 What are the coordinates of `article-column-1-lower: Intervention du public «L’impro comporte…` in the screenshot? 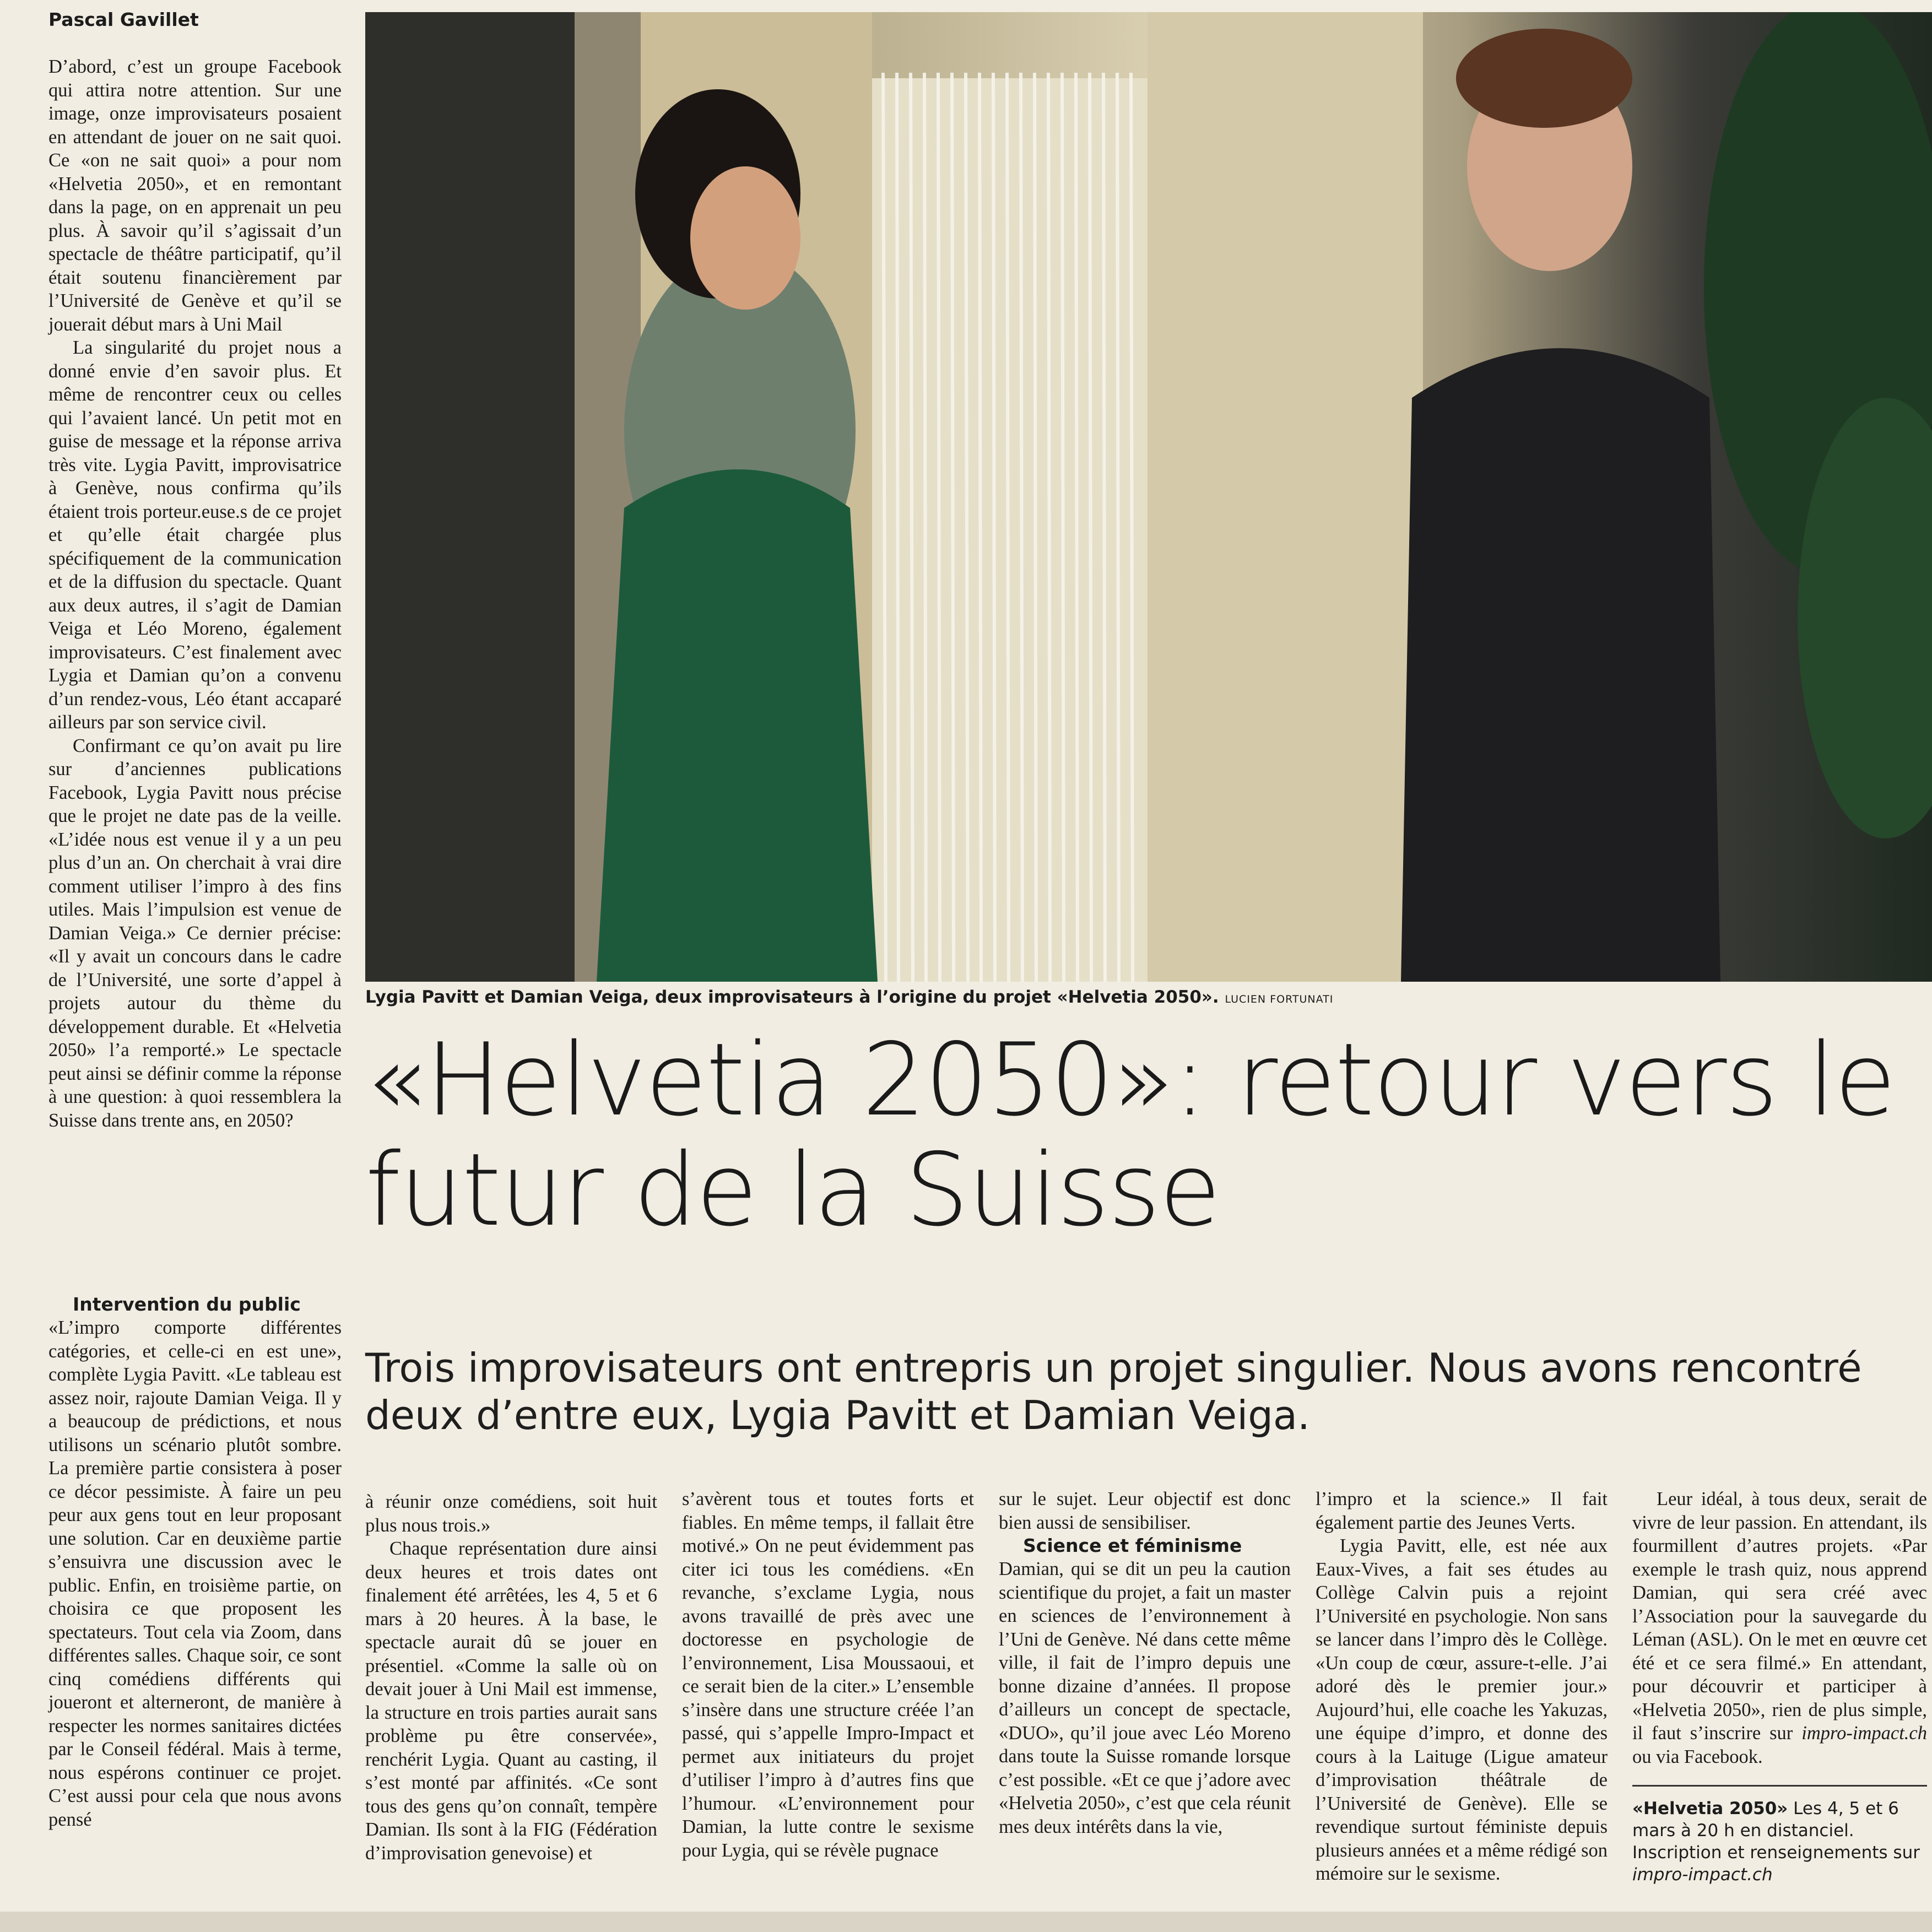 It's located at (195, 1562).